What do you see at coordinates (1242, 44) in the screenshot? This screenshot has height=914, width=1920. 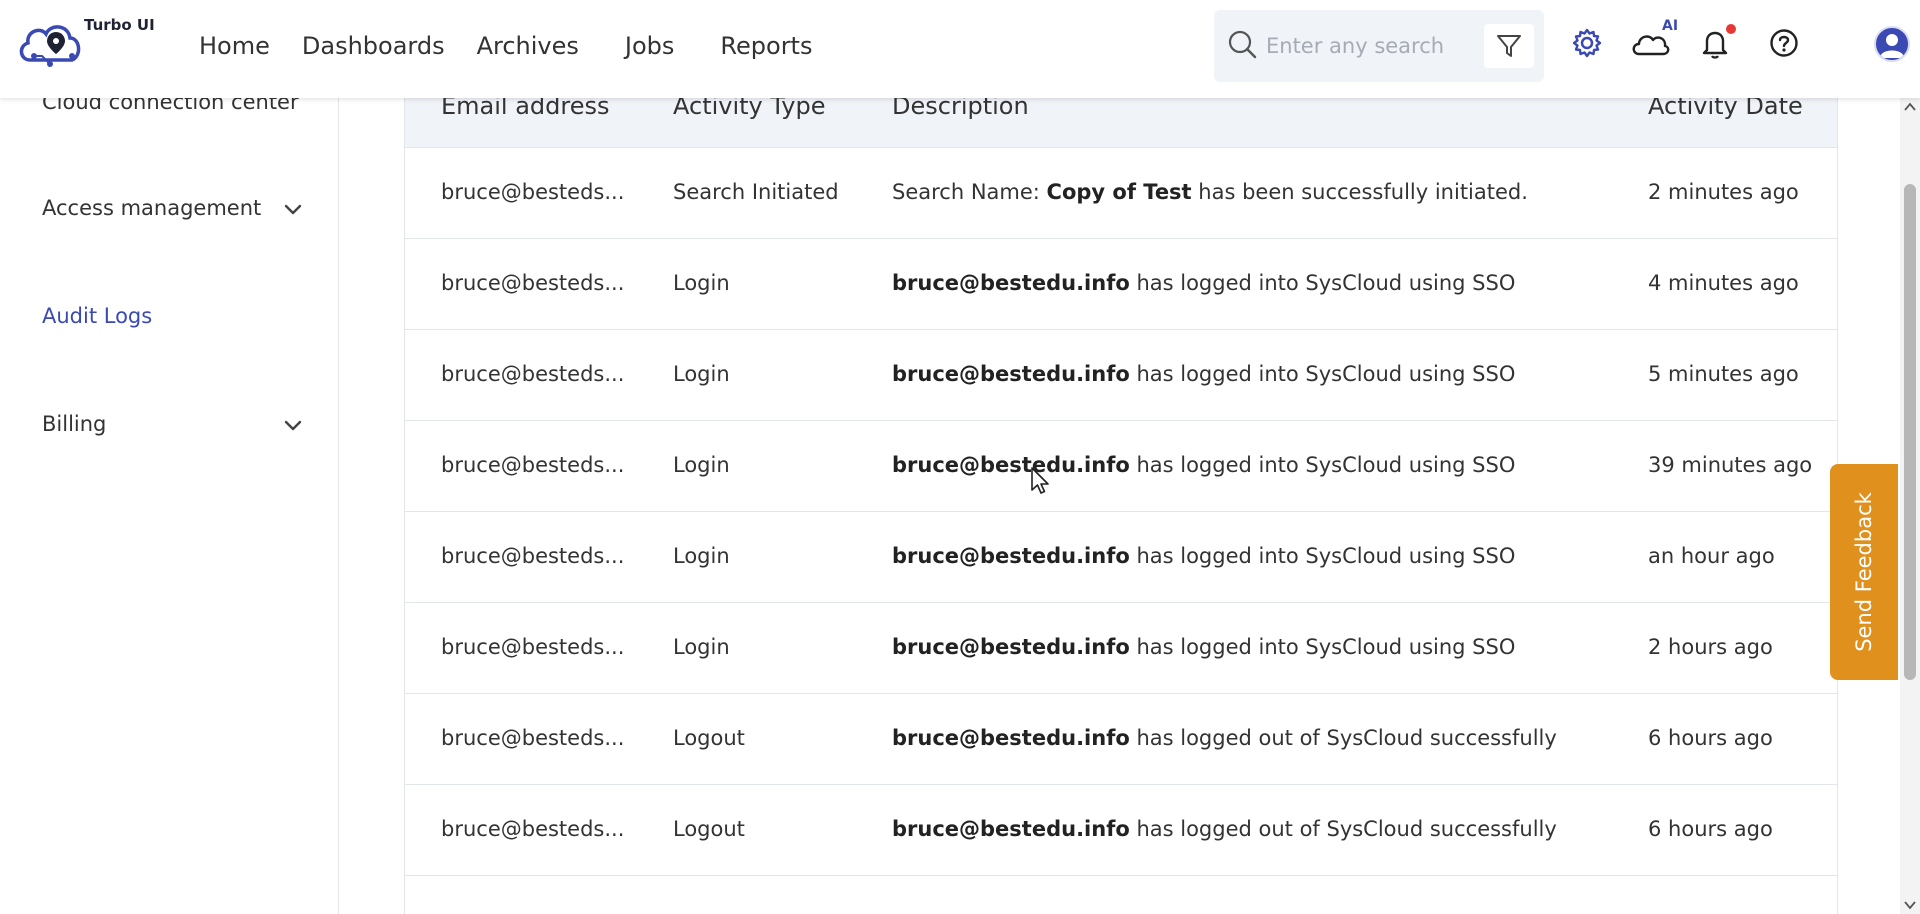 I see `search-icon` at bounding box center [1242, 44].